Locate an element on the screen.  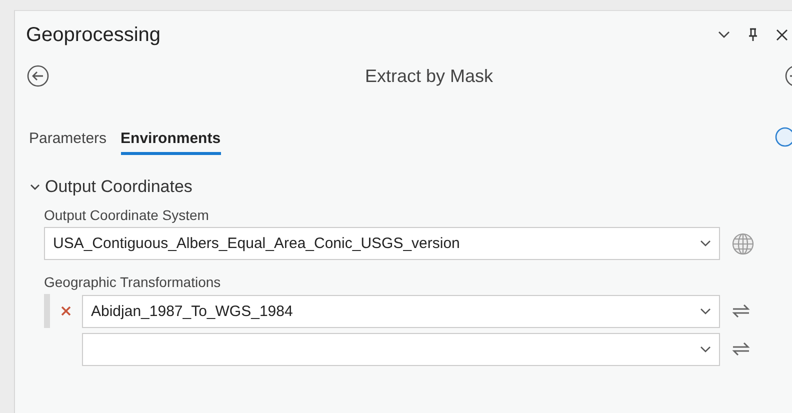
coordinate-system-dropdown: USA_Contiguous_Albers_Equal_Area_Conic_USGS_version is located at coordinates (382, 243).